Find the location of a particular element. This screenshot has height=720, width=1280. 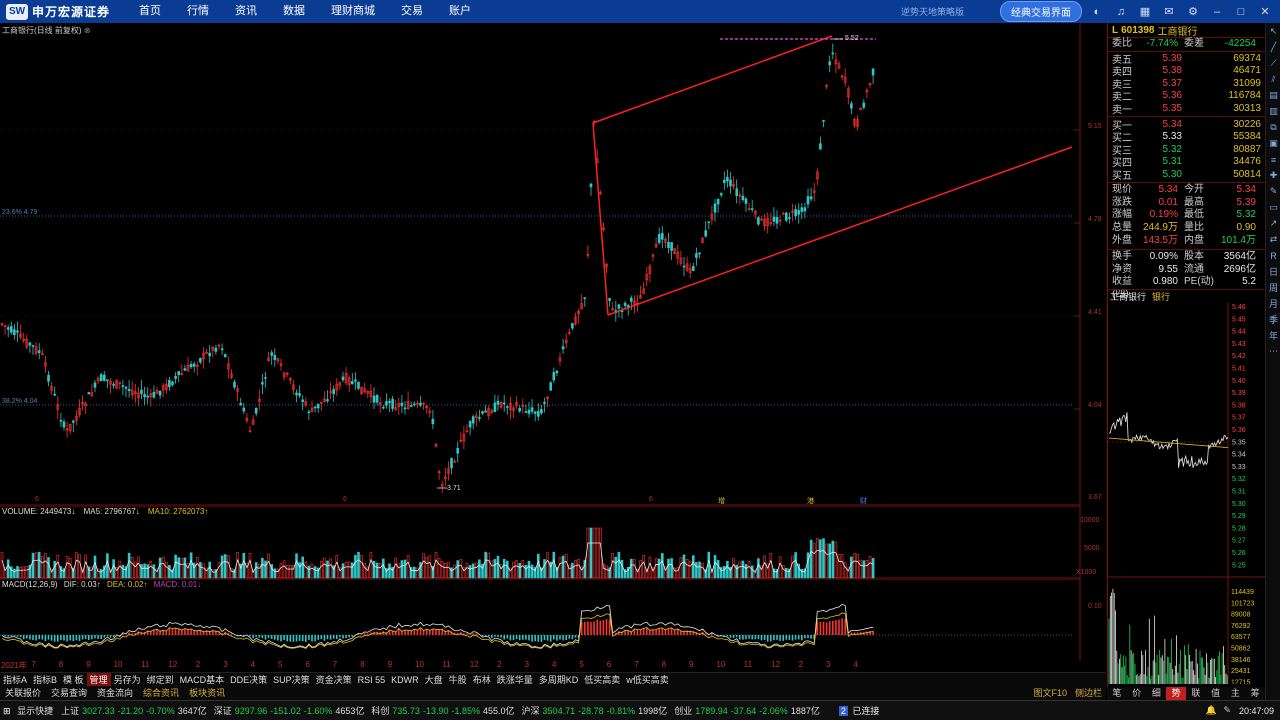

event-marker: 财 is located at coordinates (863, 501).